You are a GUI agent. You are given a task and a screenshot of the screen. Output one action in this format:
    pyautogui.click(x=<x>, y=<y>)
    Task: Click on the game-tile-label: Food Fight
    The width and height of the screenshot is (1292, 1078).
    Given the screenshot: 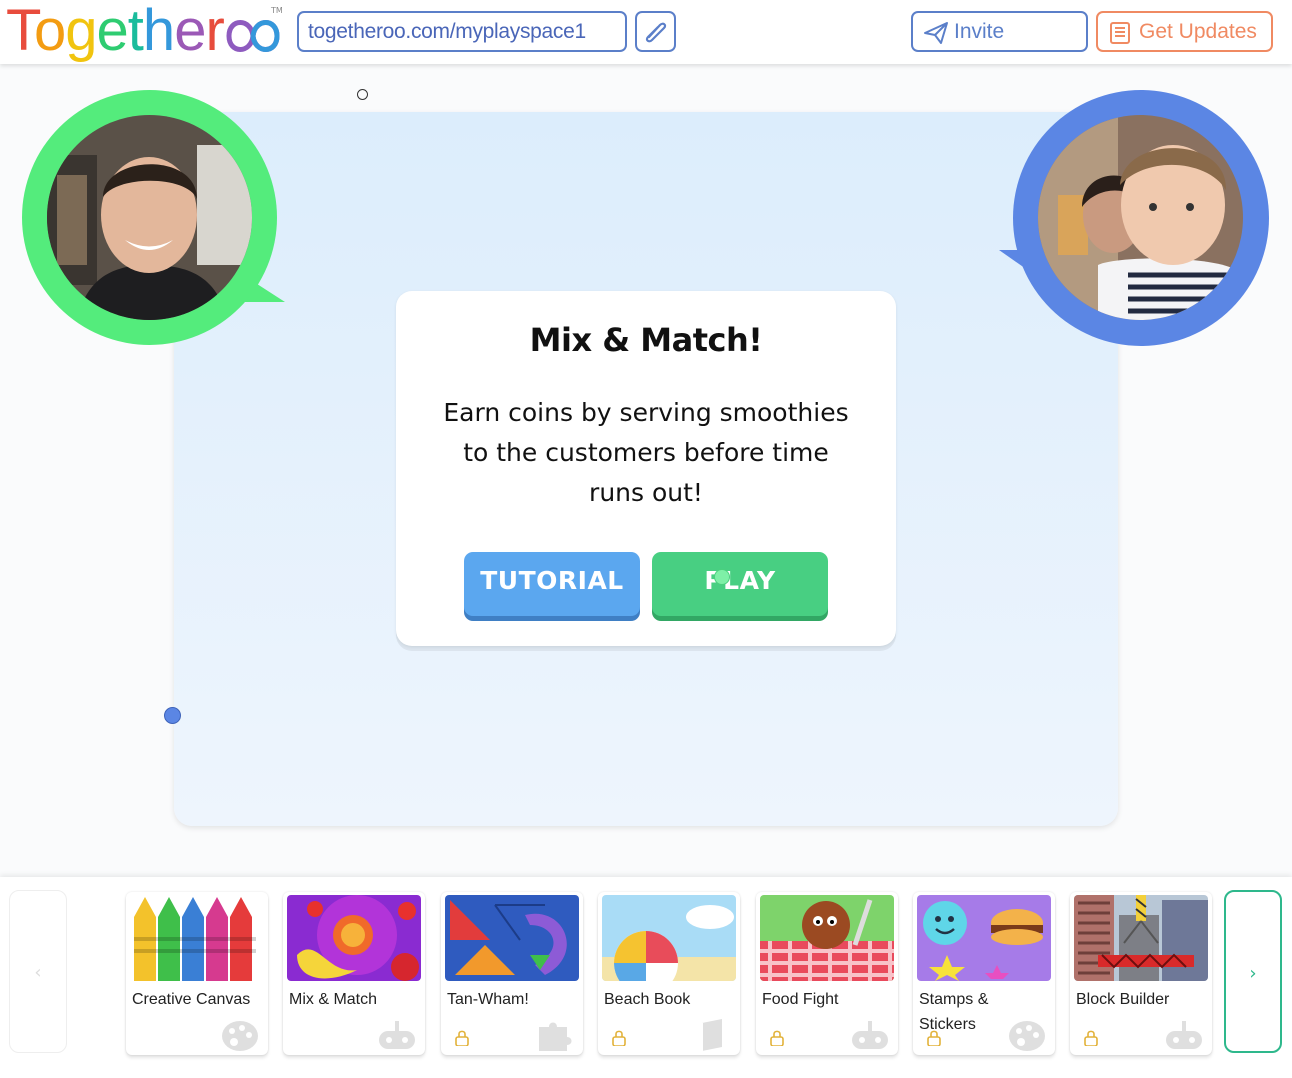 What is the action you would take?
    pyautogui.click(x=800, y=999)
    